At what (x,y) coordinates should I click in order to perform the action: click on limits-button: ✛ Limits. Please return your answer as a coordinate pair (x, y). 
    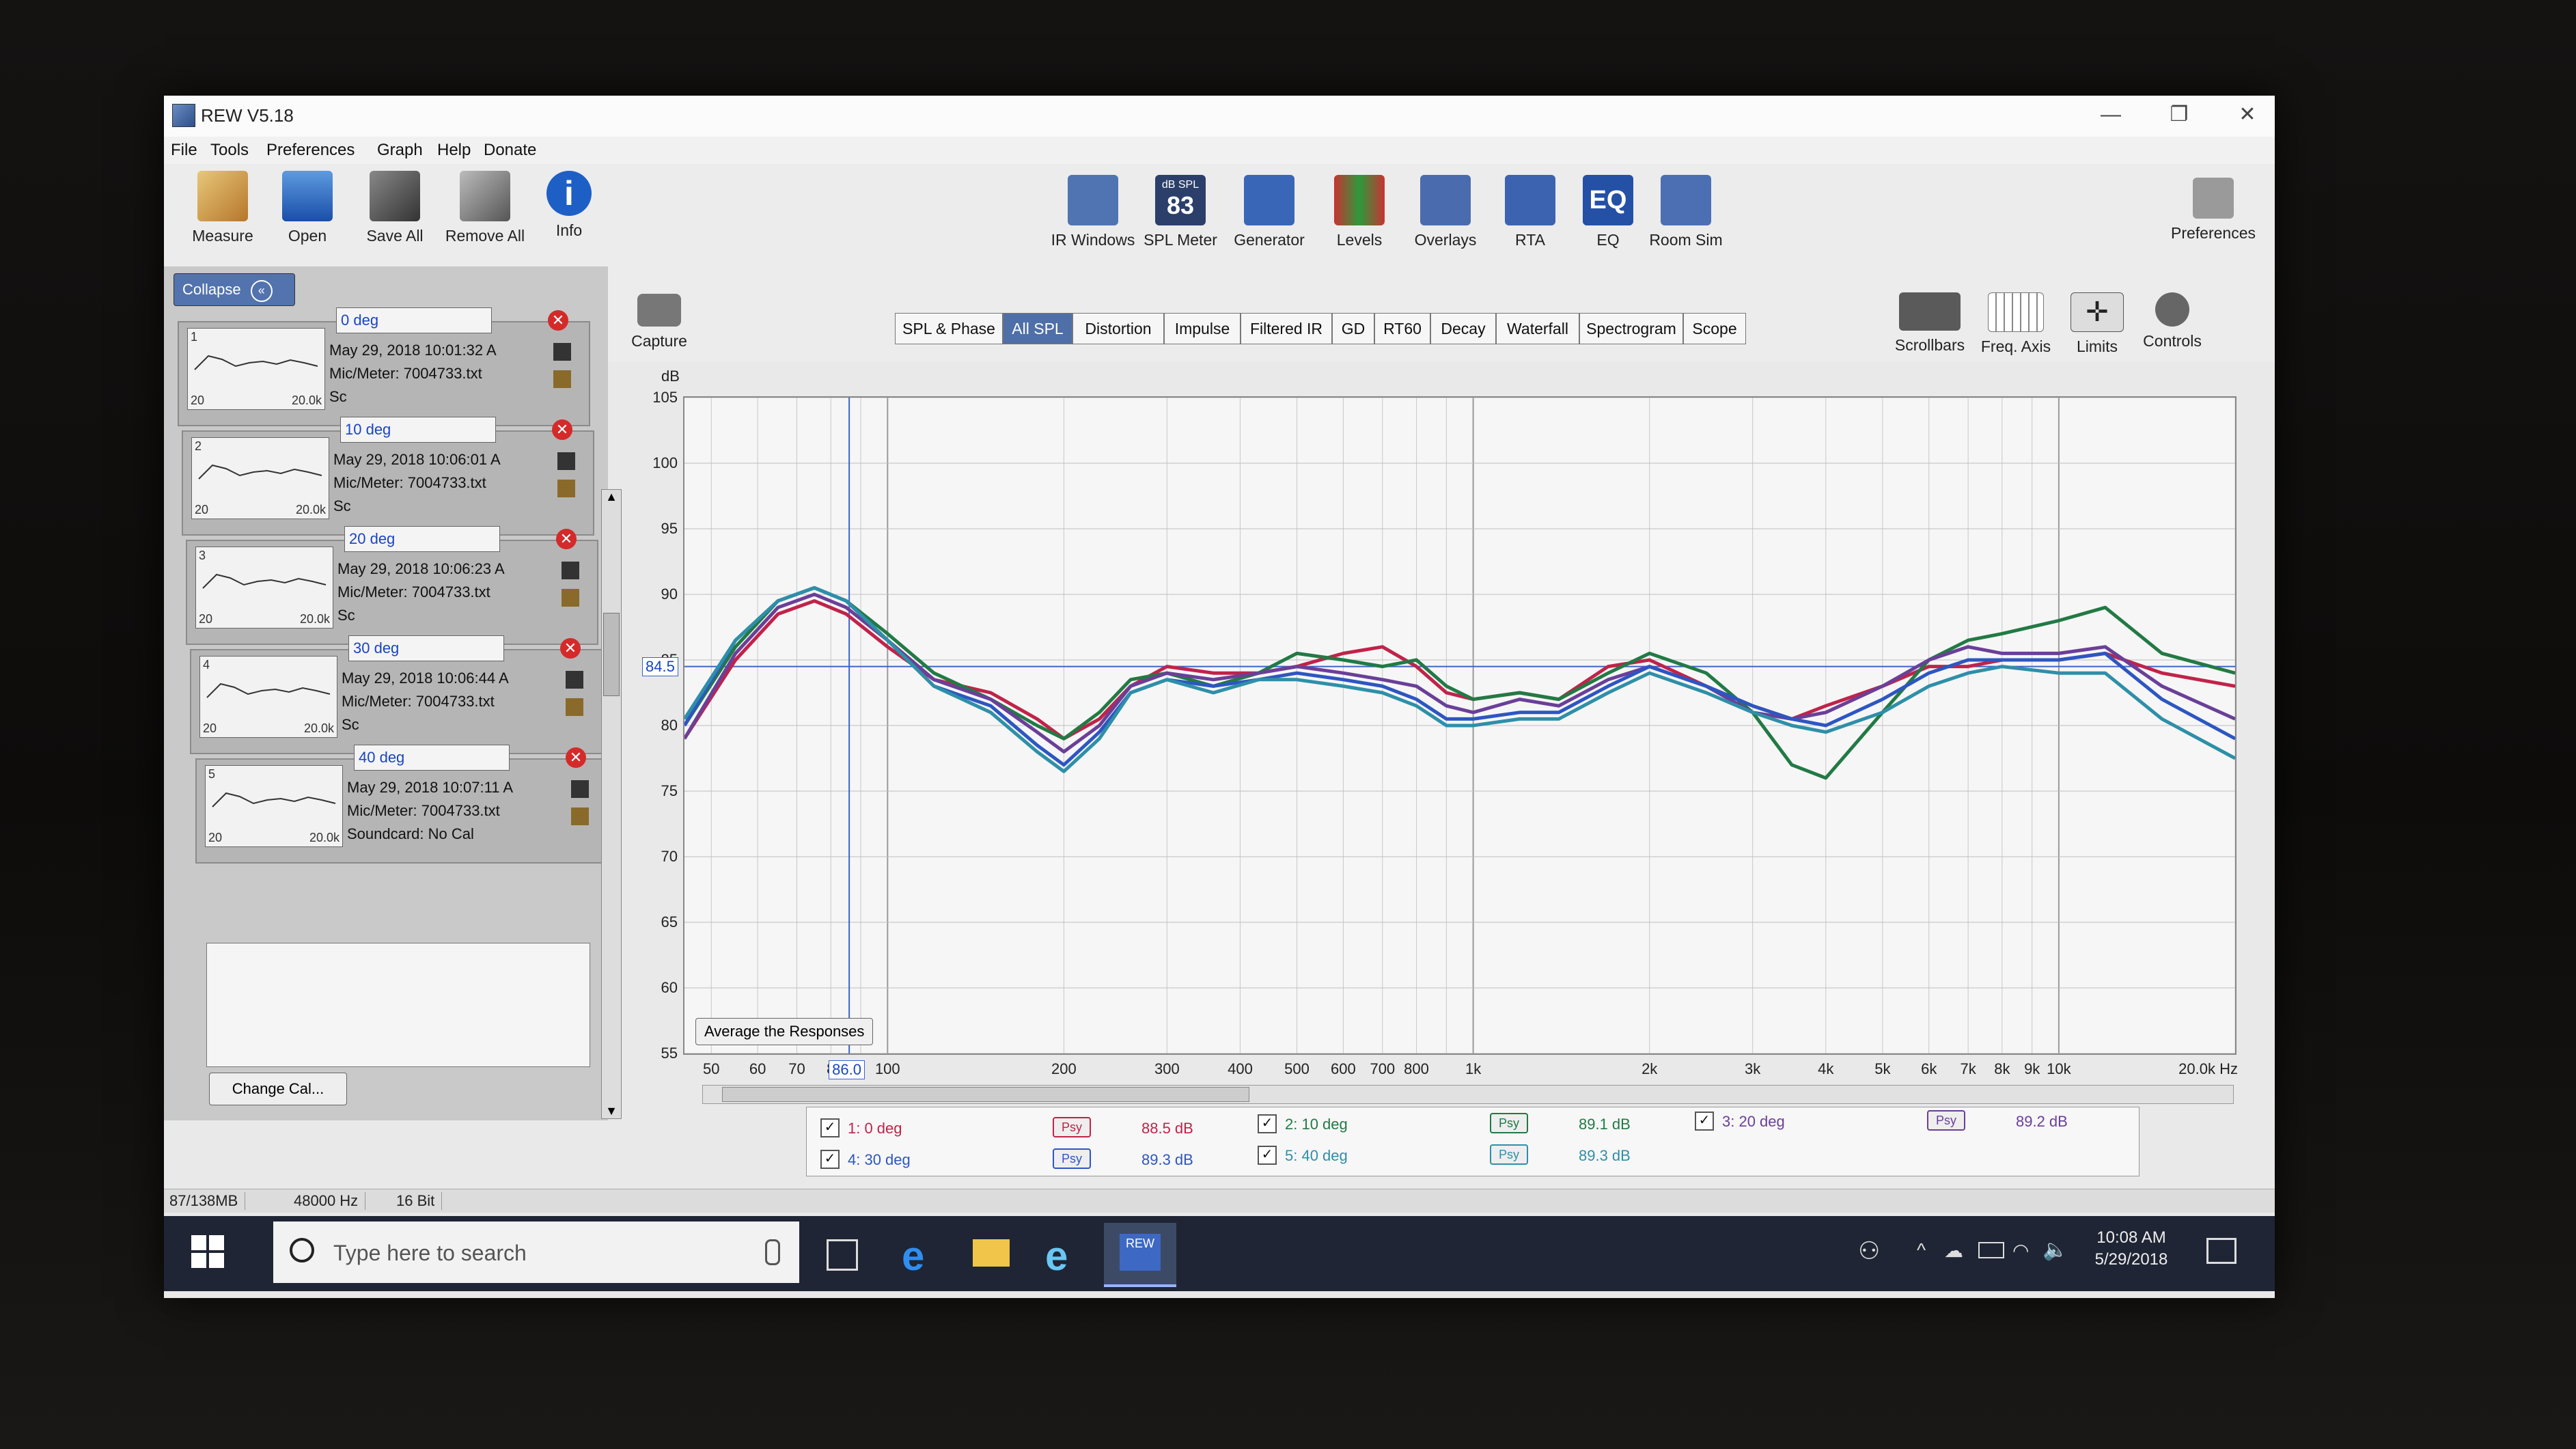
    Looking at the image, I should click on (2097, 324).